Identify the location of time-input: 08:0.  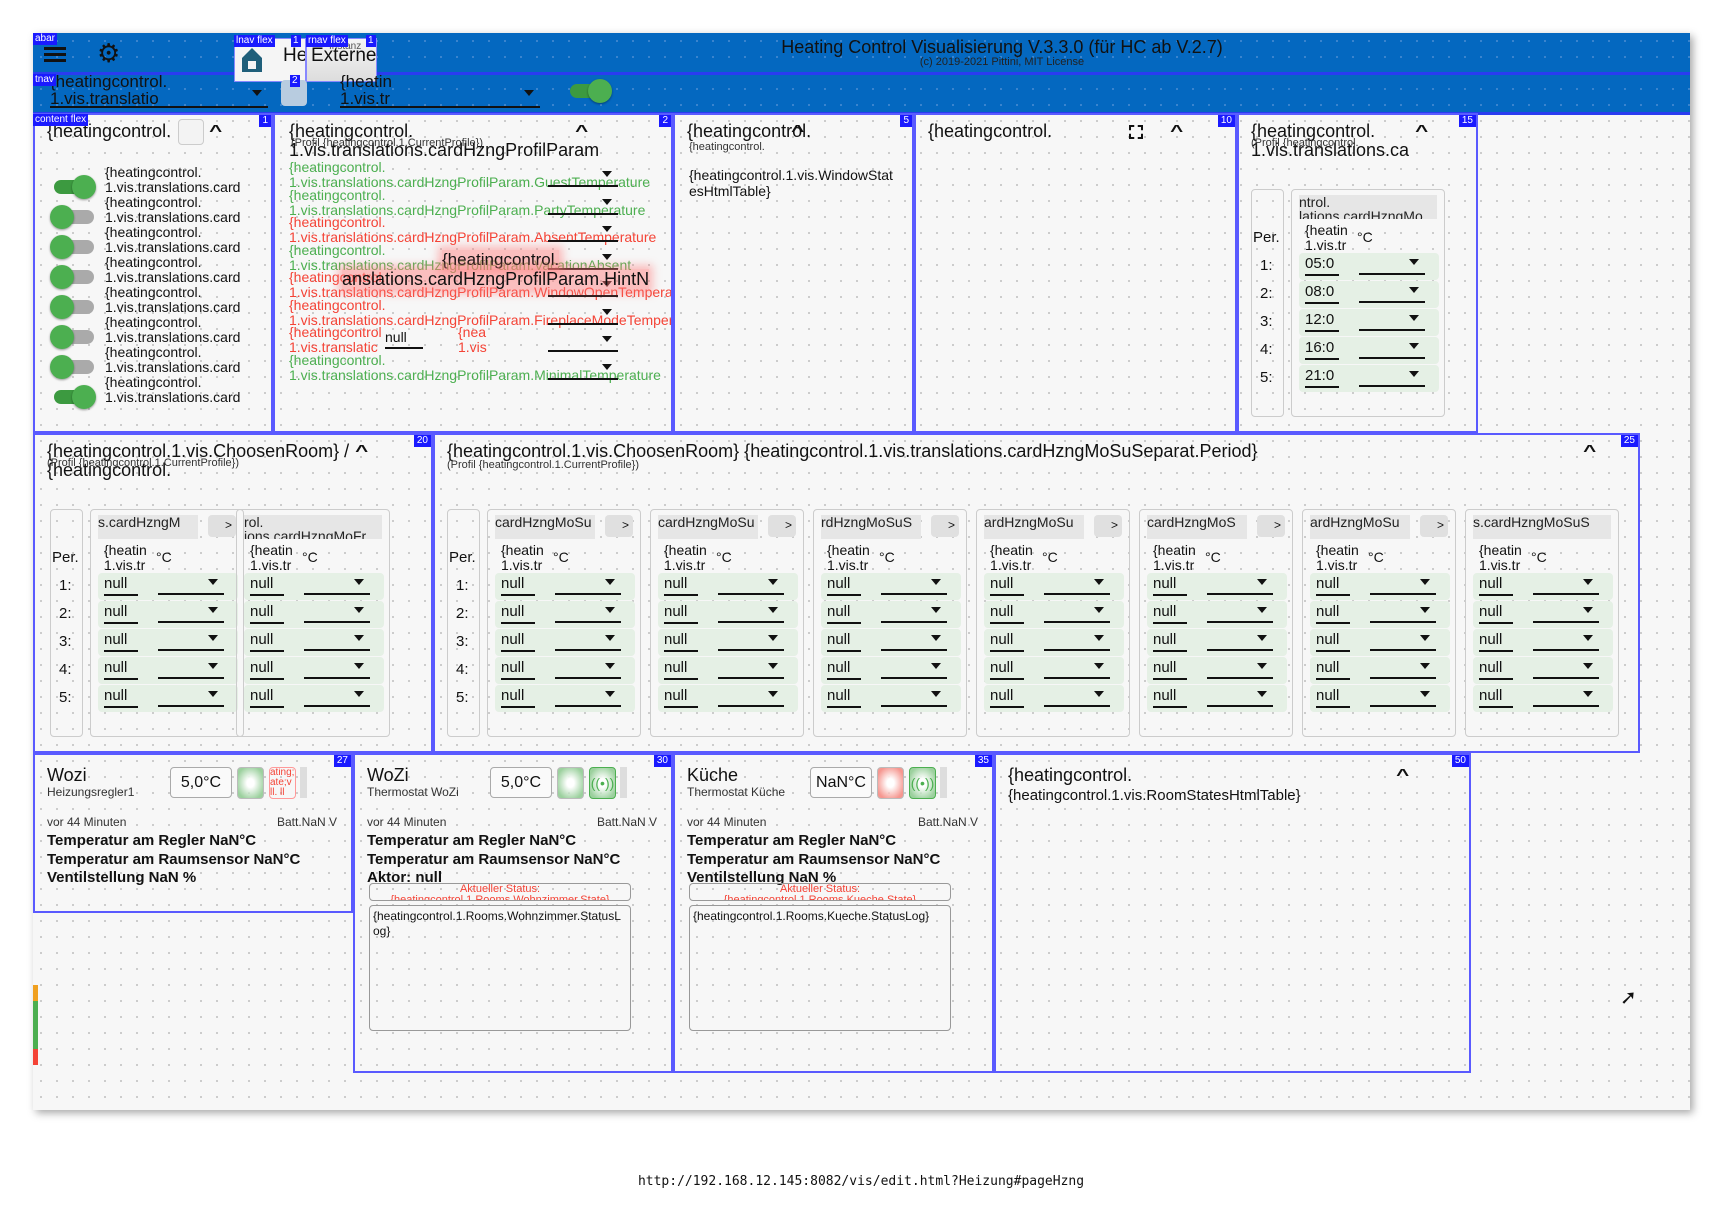
(1322, 293).